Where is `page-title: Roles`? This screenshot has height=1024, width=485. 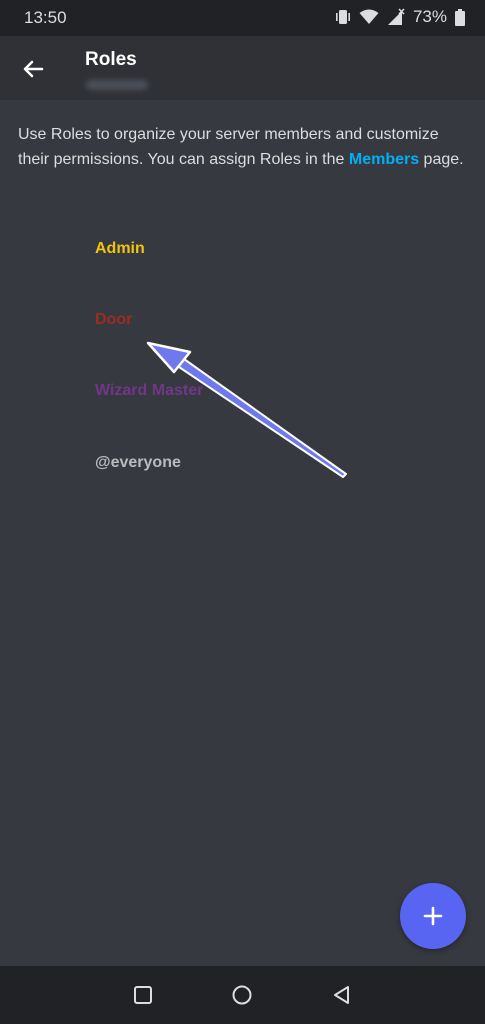 page-title: Roles is located at coordinates (111, 59).